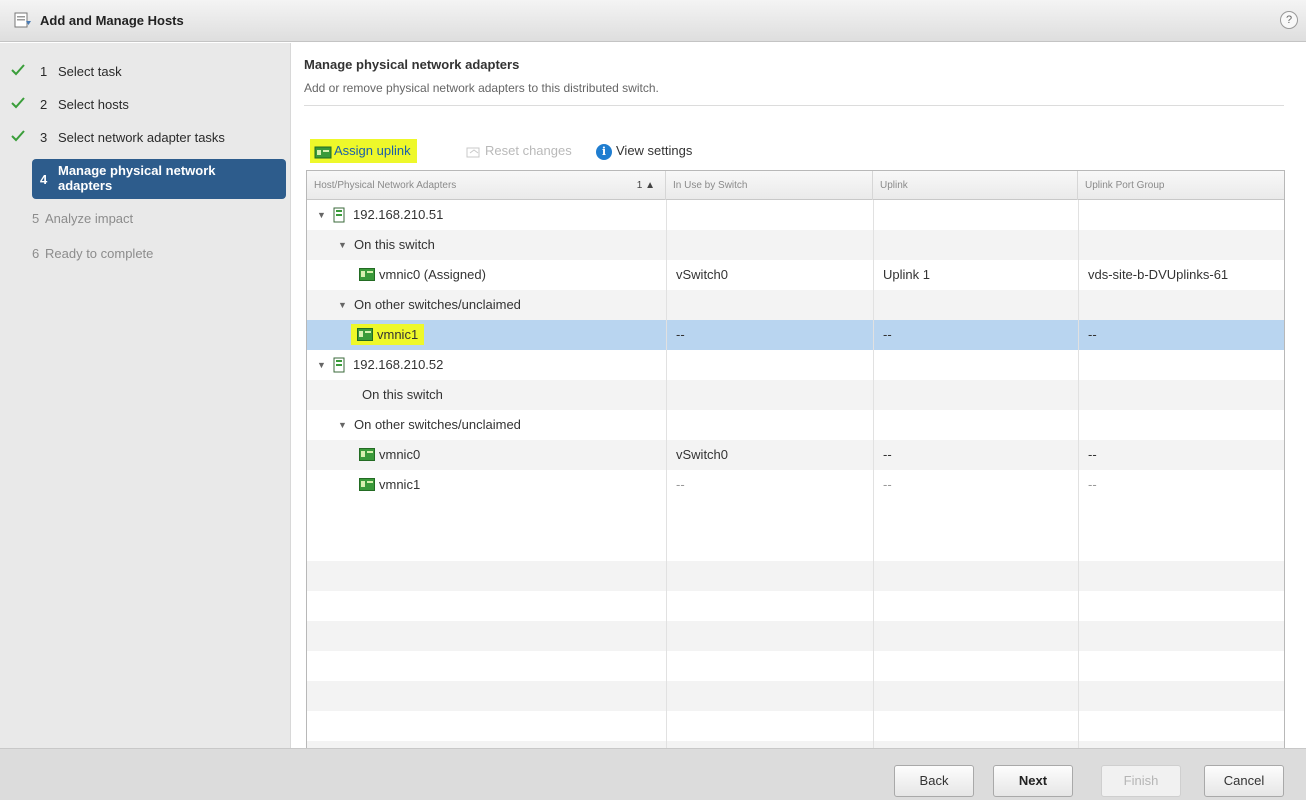 The width and height of the screenshot is (1306, 800). I want to click on table-row-selected: vmnic1 -- -- --, so click(795, 335).